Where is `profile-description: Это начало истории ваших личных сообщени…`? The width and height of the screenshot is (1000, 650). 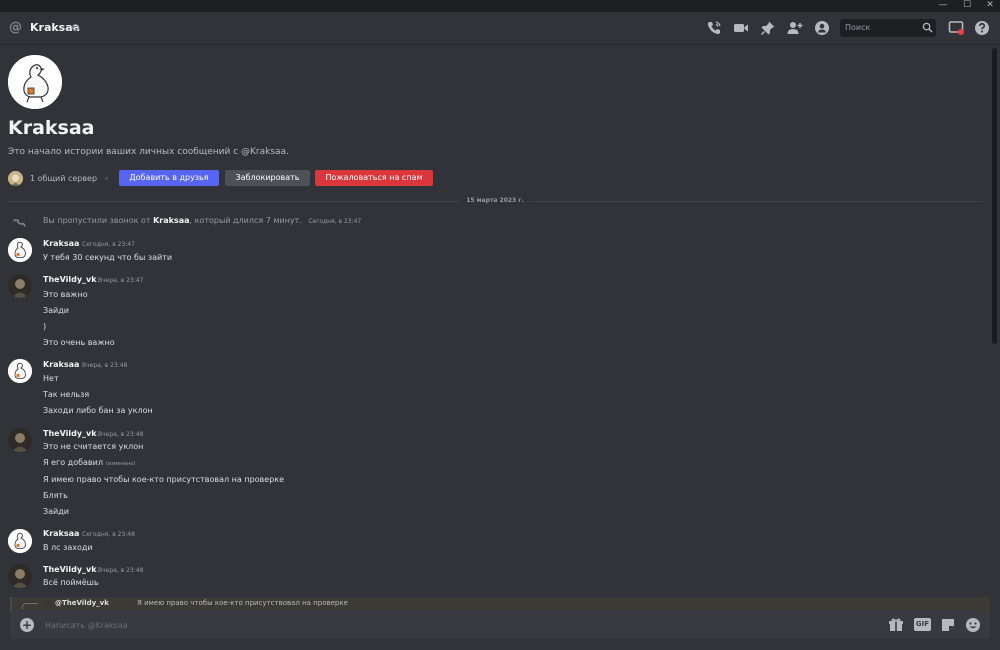
profile-description: Это начало истории ваших личных сообщени… is located at coordinates (148, 152).